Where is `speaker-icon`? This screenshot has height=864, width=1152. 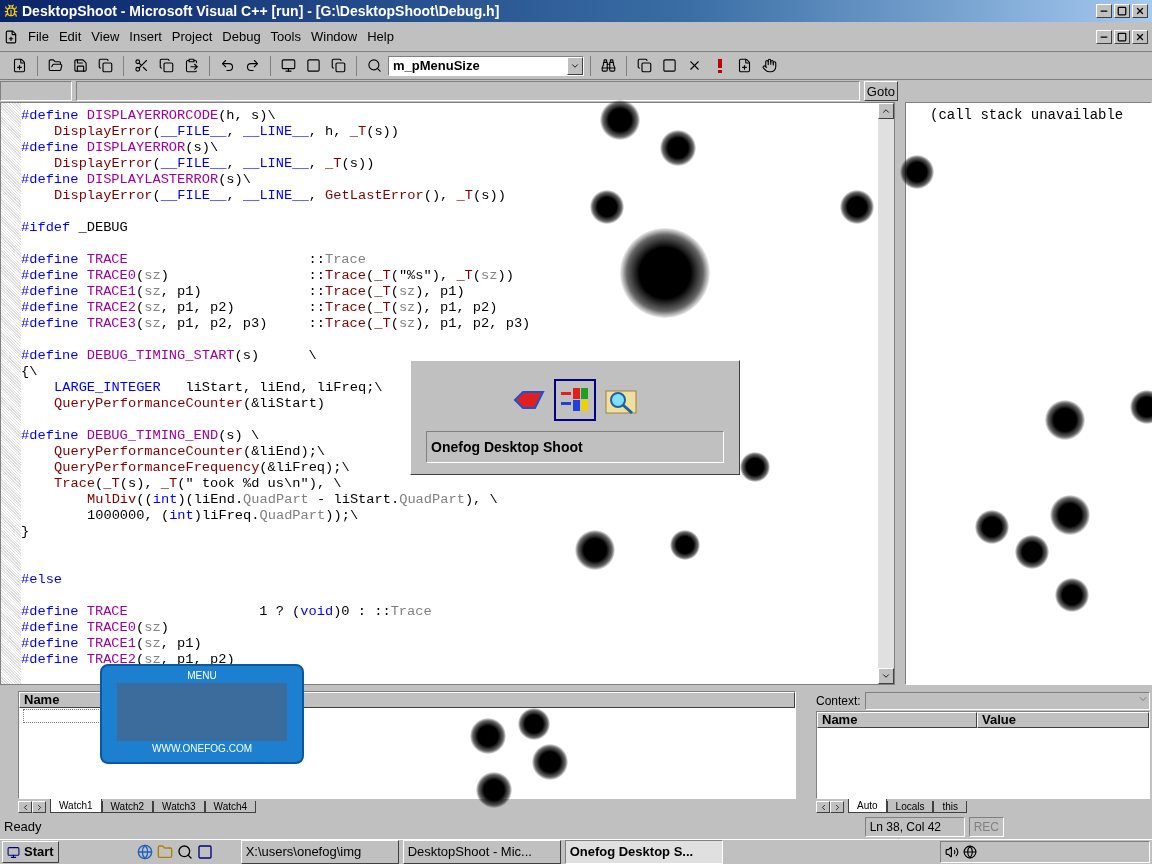
speaker-icon is located at coordinates (952, 852).